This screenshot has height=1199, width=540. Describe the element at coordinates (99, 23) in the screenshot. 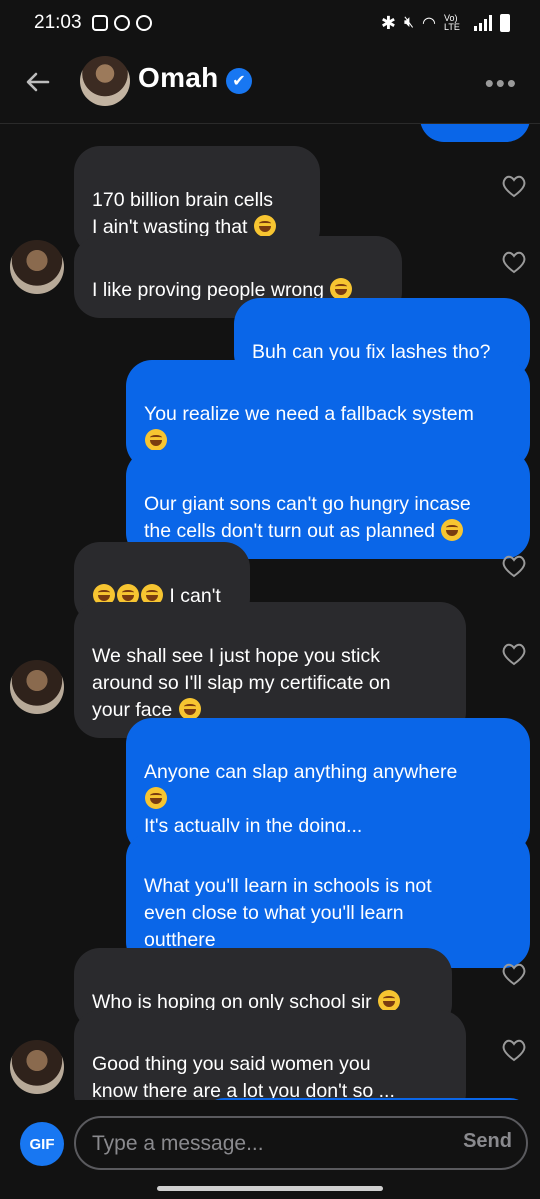

I see `gallery-icon` at that location.